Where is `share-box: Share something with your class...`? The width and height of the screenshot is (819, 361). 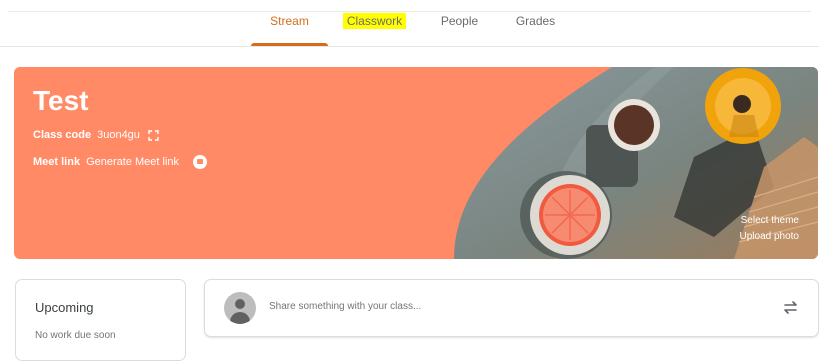
share-box: Share something with your class... is located at coordinates (511, 308).